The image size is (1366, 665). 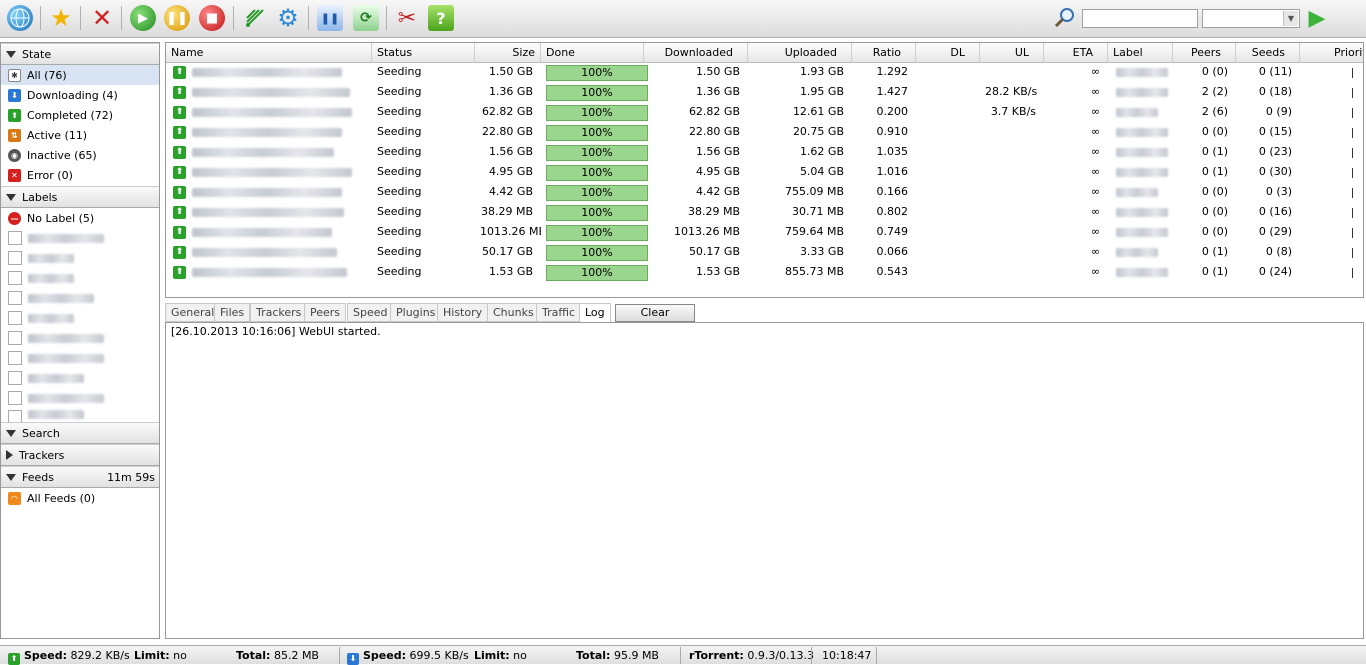 What do you see at coordinates (45, 655) in the screenshot?
I see `speed-label: Speed:` at bounding box center [45, 655].